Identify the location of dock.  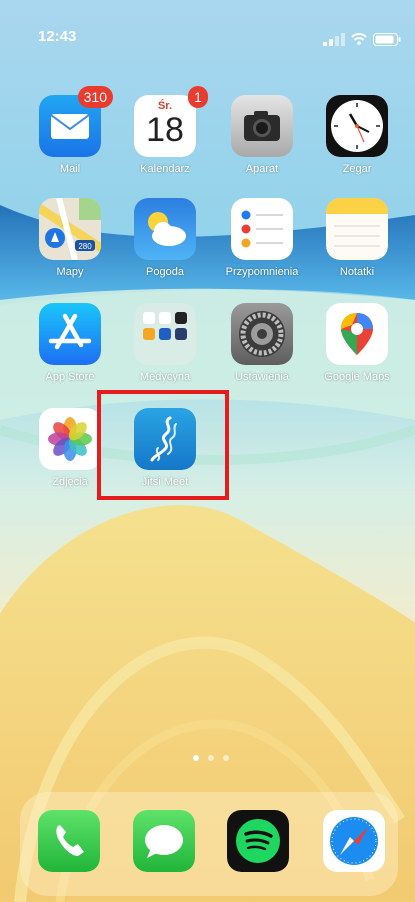
(209, 844).